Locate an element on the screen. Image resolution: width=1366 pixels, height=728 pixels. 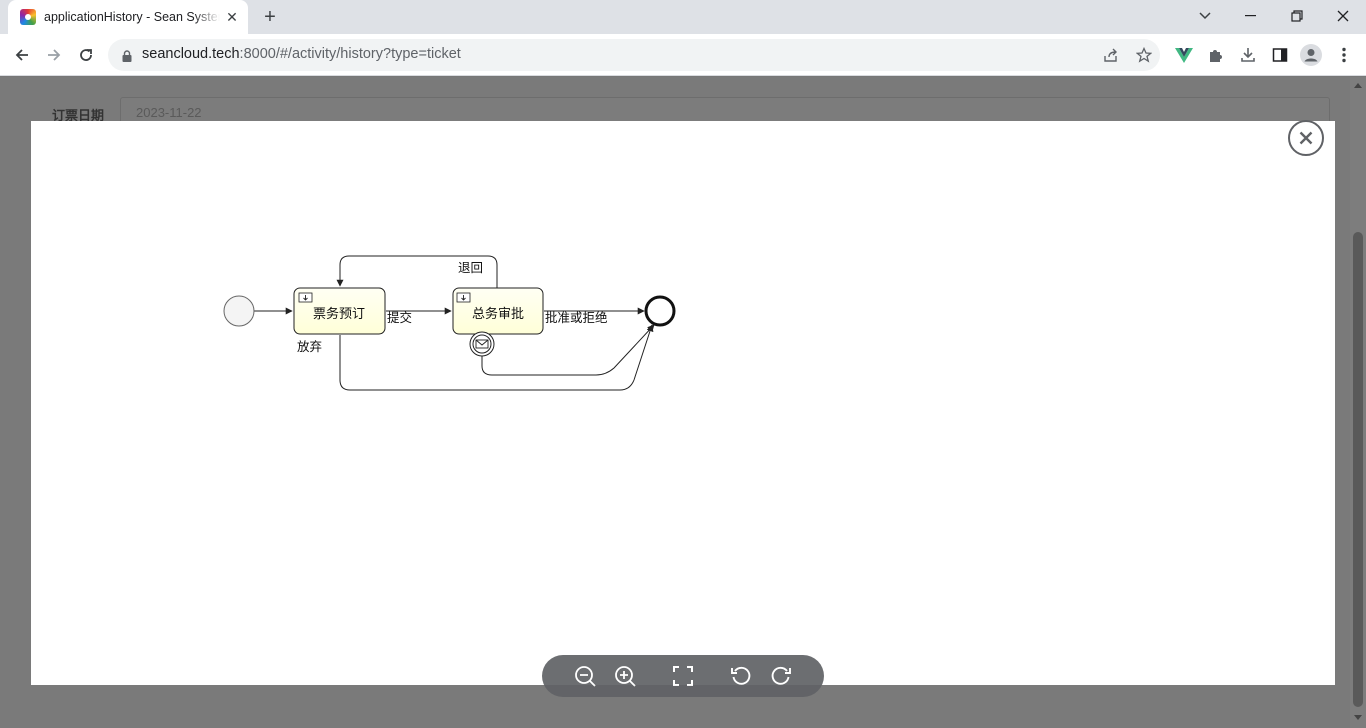
new-tab-button: + is located at coordinates (270, 17).